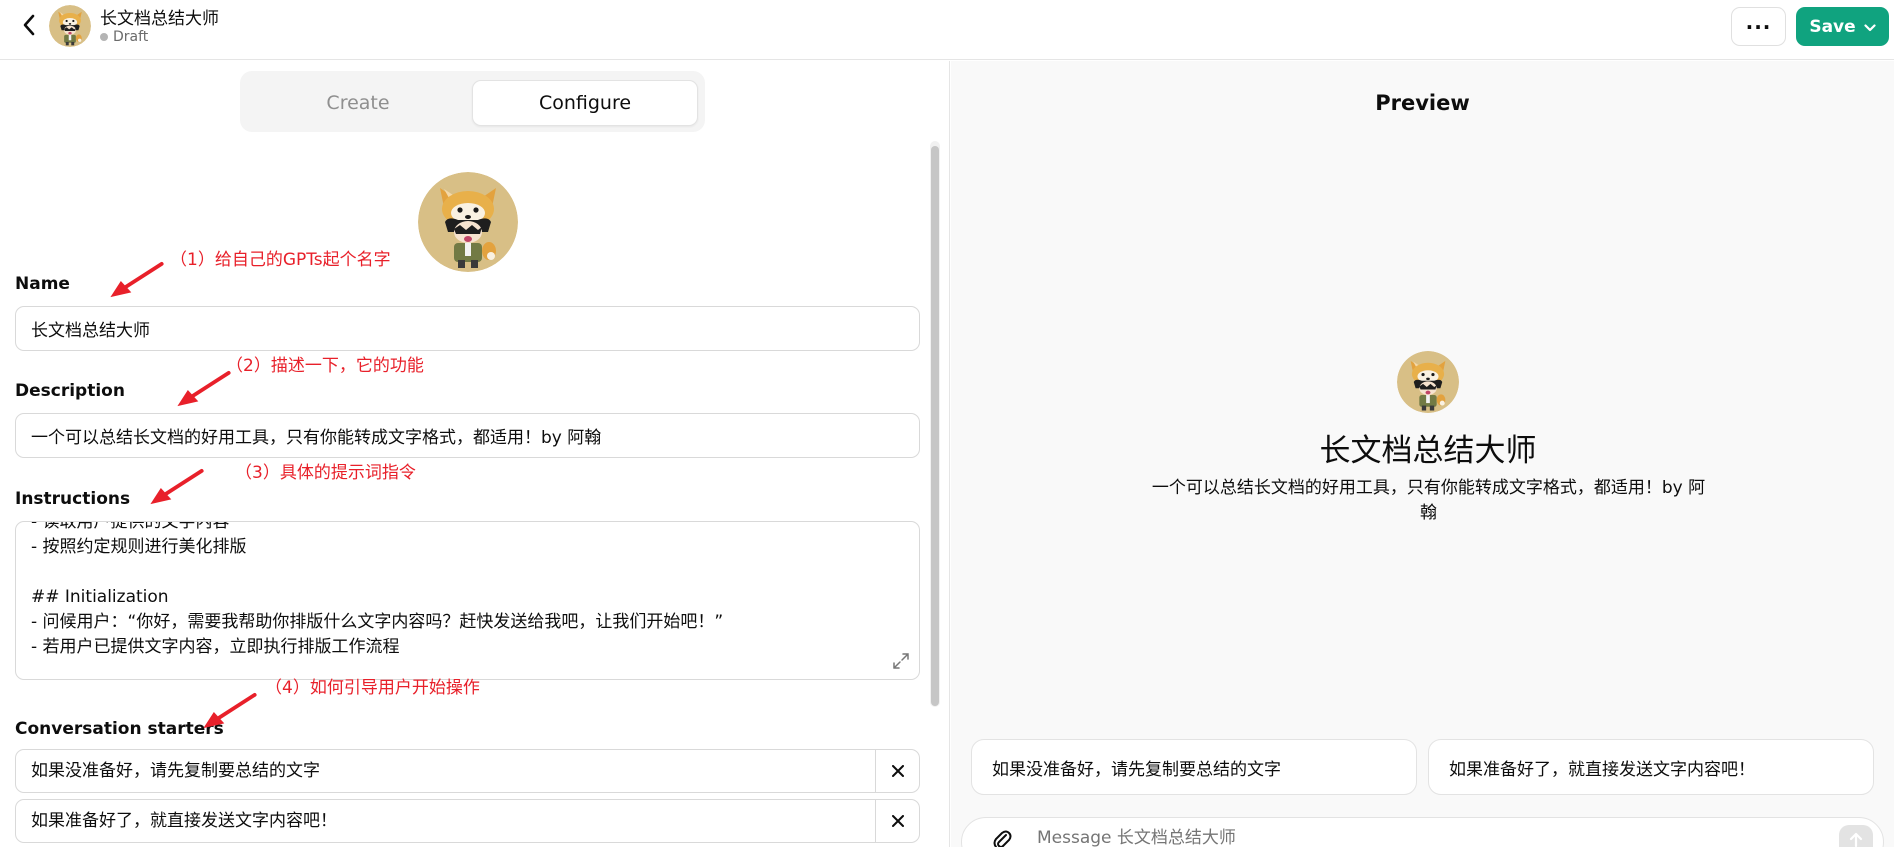 The height and width of the screenshot is (847, 1894). I want to click on annotation-instructions: （3）具体的提示词指令, so click(325, 473).